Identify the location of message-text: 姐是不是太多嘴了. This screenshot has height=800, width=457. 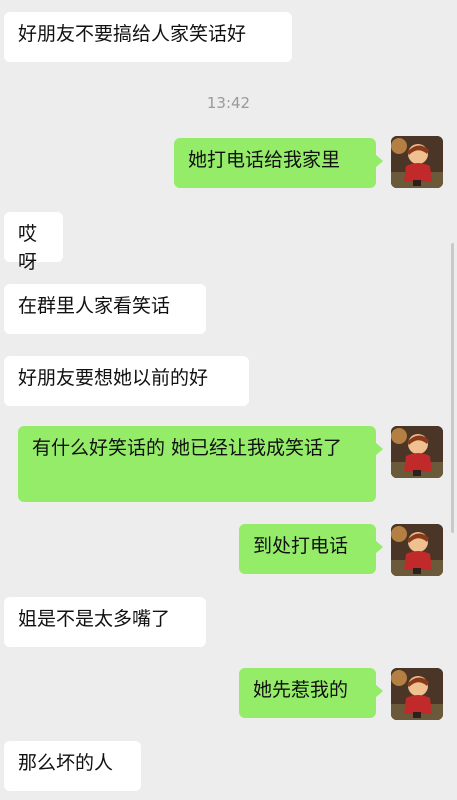
(94, 619).